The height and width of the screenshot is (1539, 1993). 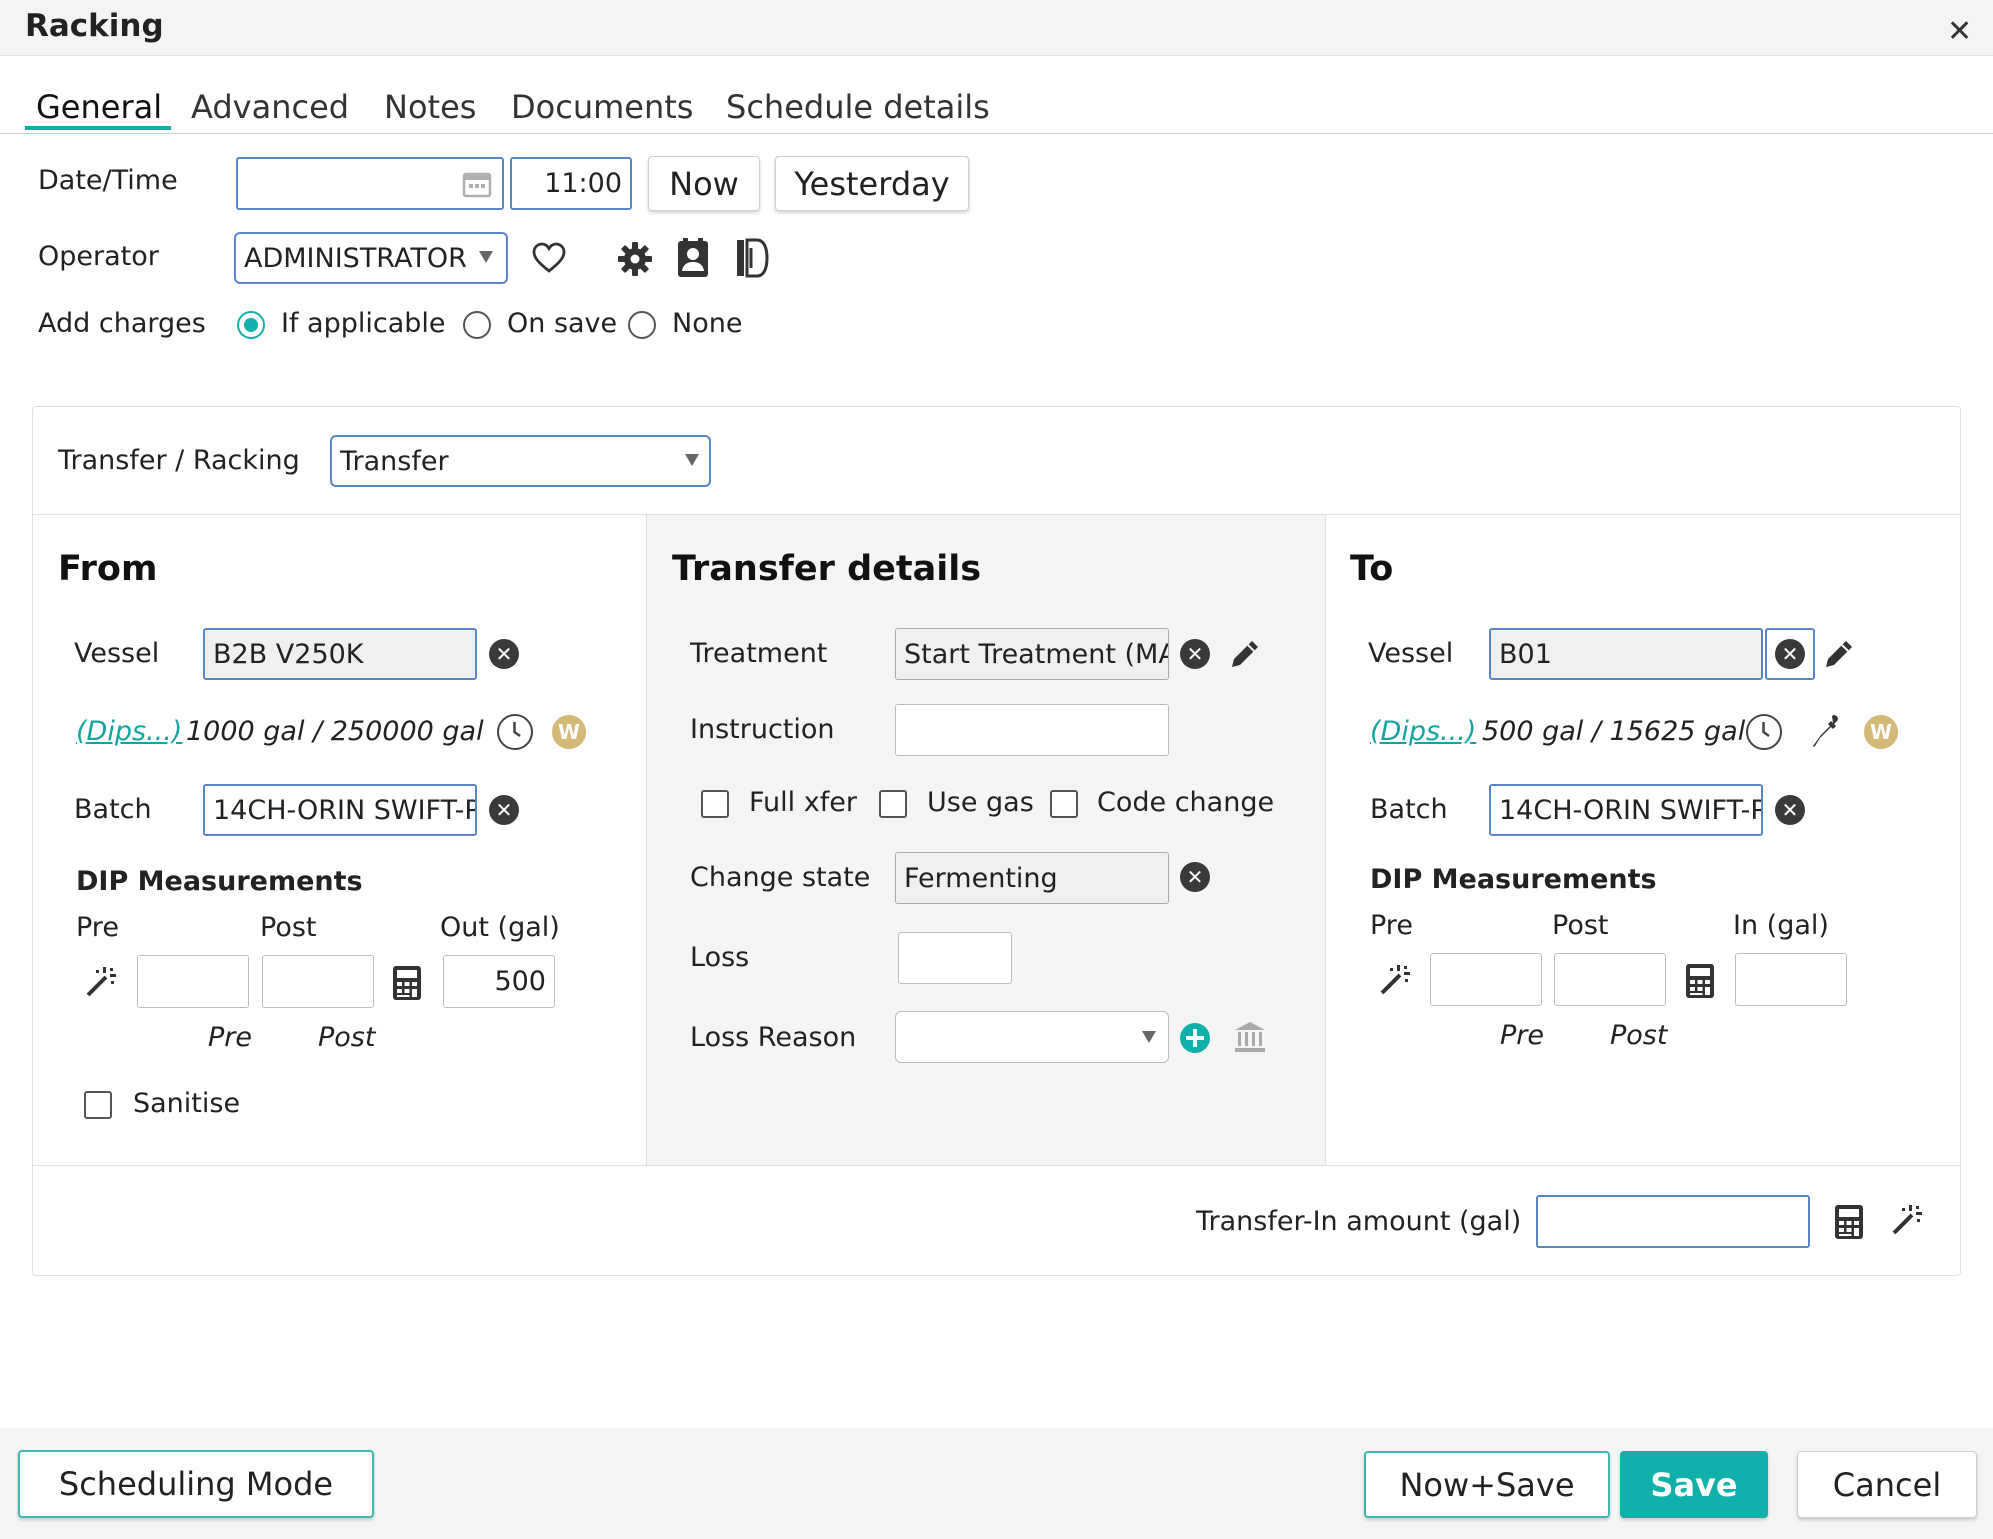 I want to click on charges-radio-if-applicable, so click(x=251, y=325).